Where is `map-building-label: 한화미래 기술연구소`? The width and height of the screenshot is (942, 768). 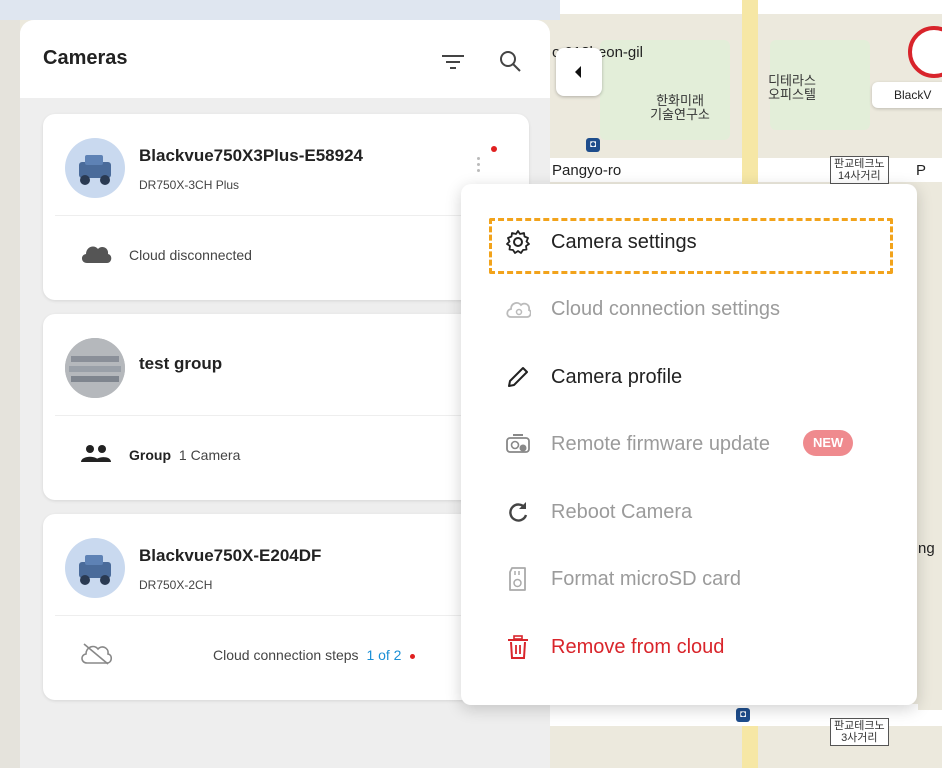
map-building-label: 한화미래 기술연구소 is located at coordinates (680, 107).